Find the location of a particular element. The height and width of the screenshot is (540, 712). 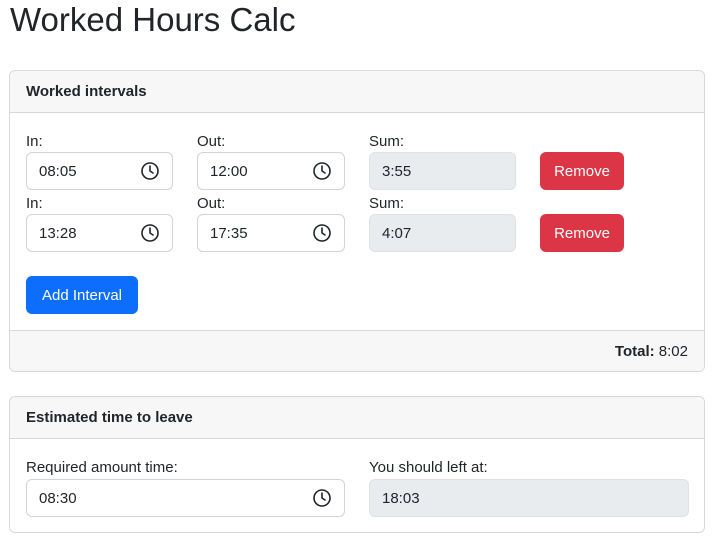

in-time-value: 13:28 is located at coordinates (58, 233).